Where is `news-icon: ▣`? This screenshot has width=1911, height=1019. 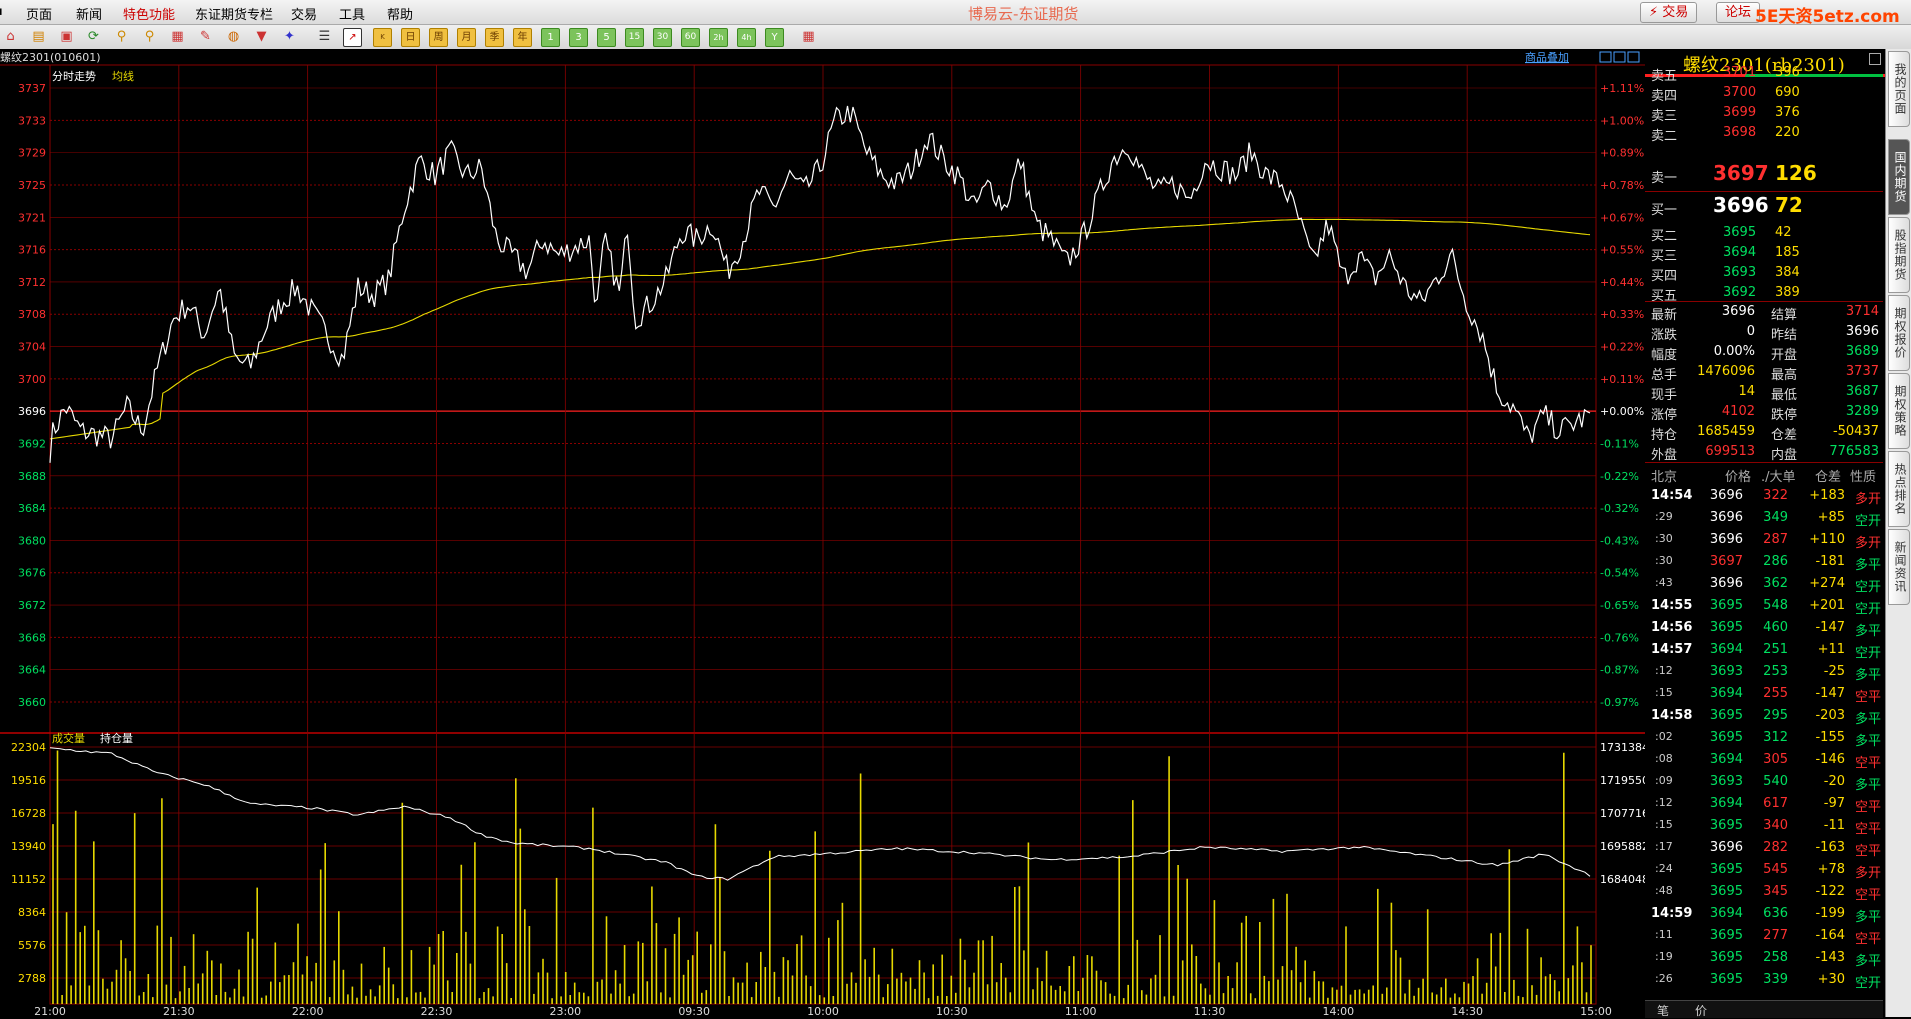
news-icon: ▣ is located at coordinates (66, 36).